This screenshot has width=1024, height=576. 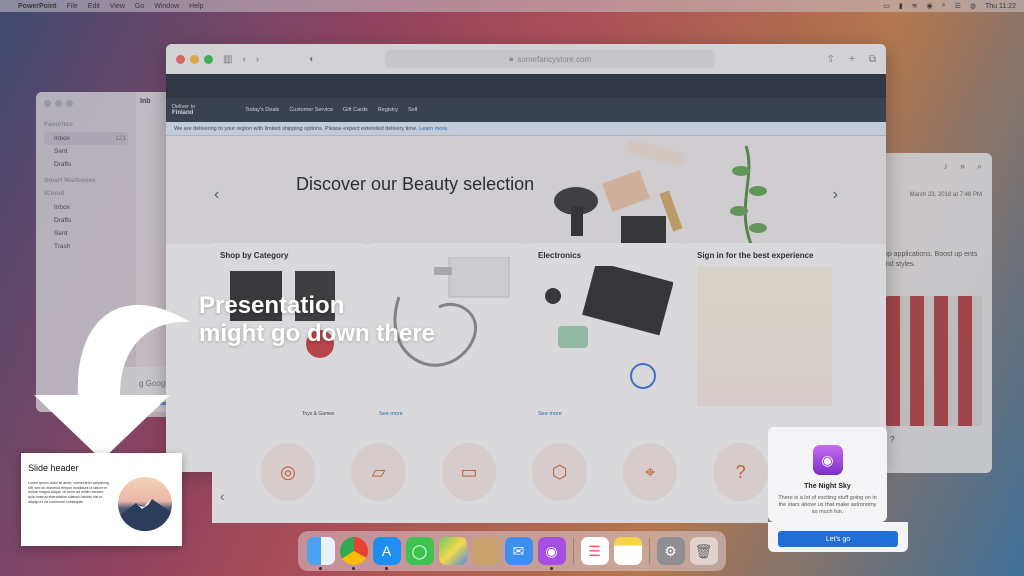 What do you see at coordinates (831, 59) in the screenshot?
I see `share-icon: ⇧` at bounding box center [831, 59].